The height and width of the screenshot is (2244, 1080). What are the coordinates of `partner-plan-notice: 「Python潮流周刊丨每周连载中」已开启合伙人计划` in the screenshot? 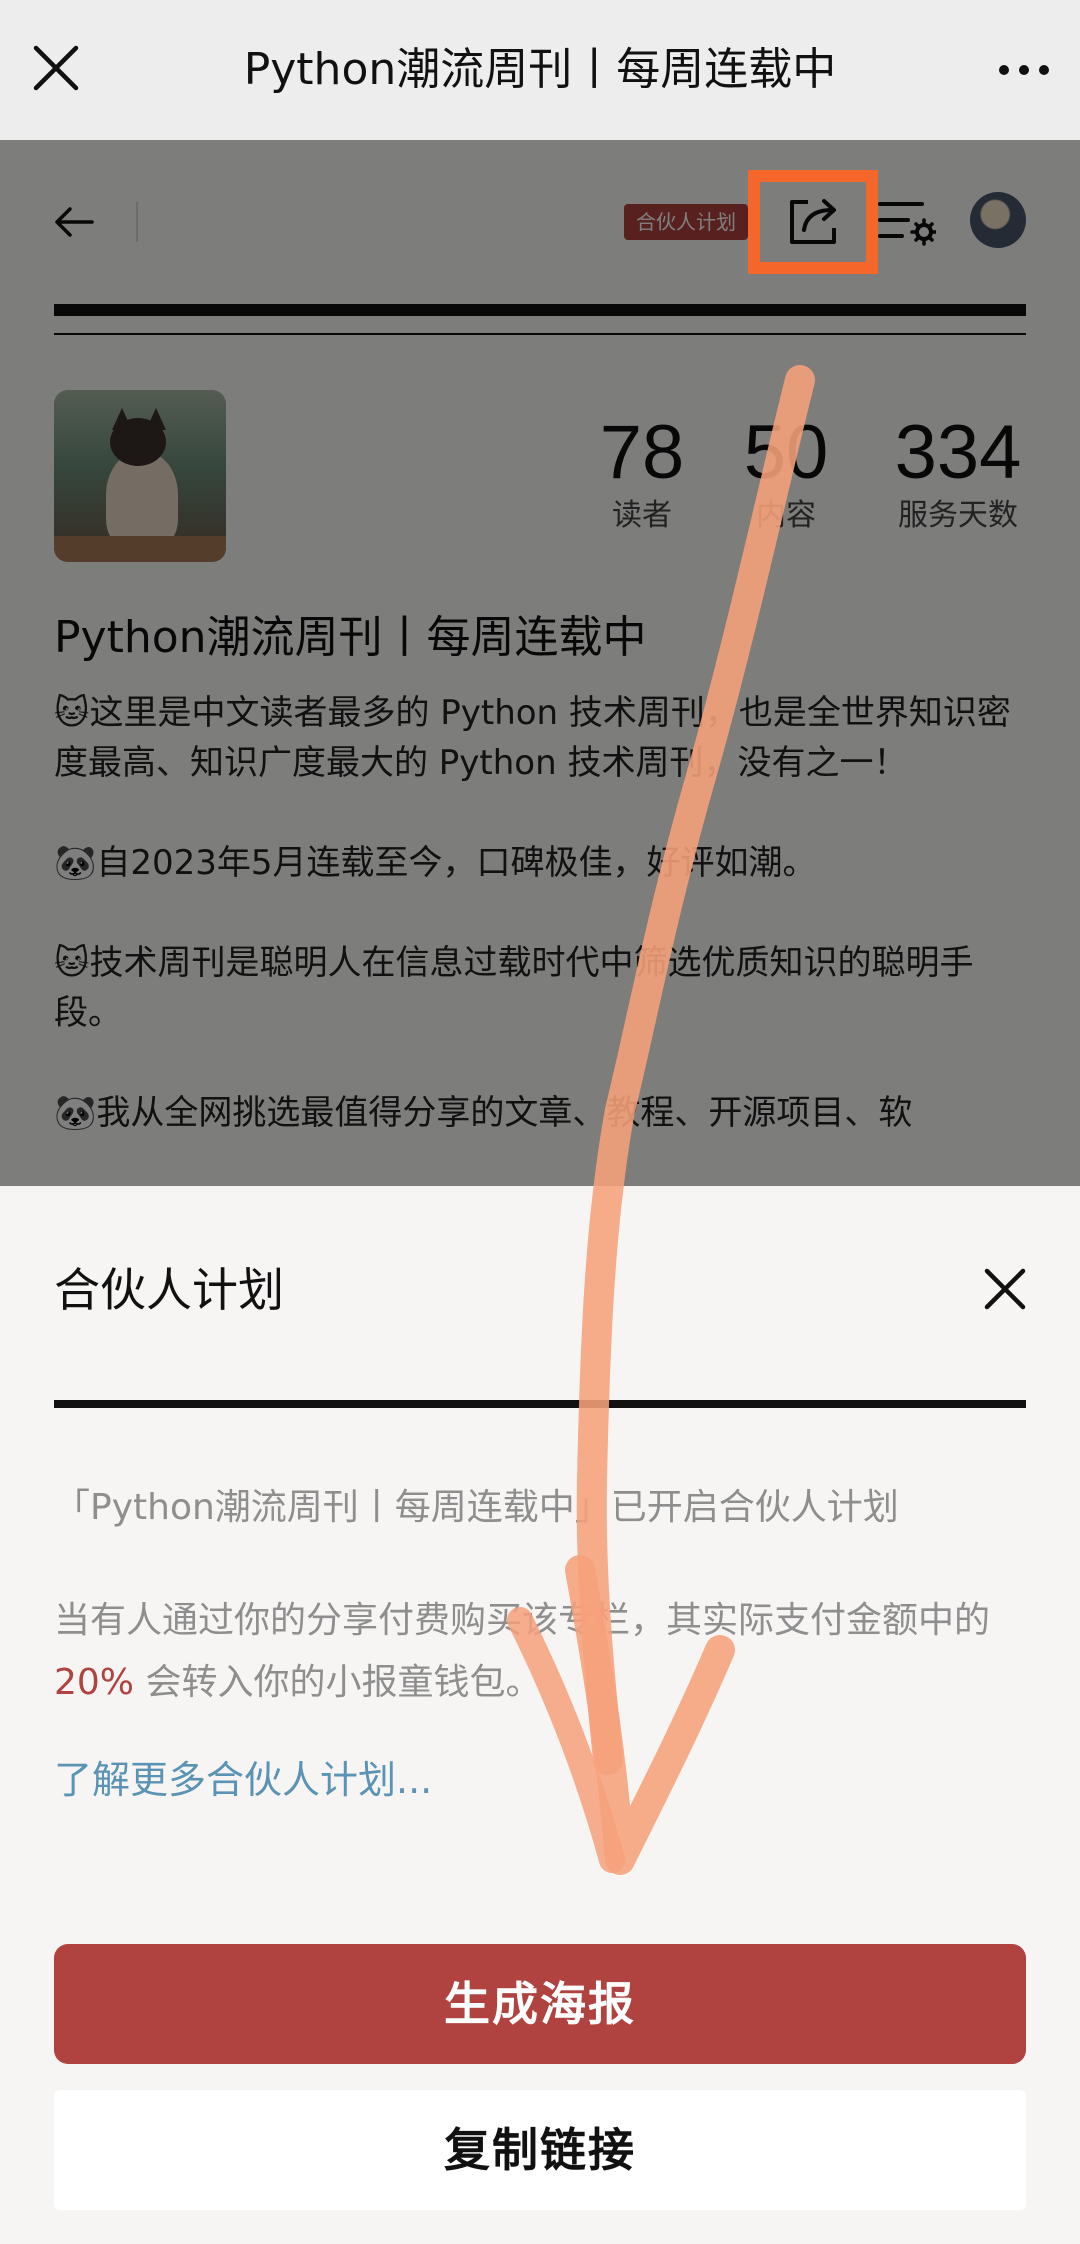 It's located at (476, 1507).